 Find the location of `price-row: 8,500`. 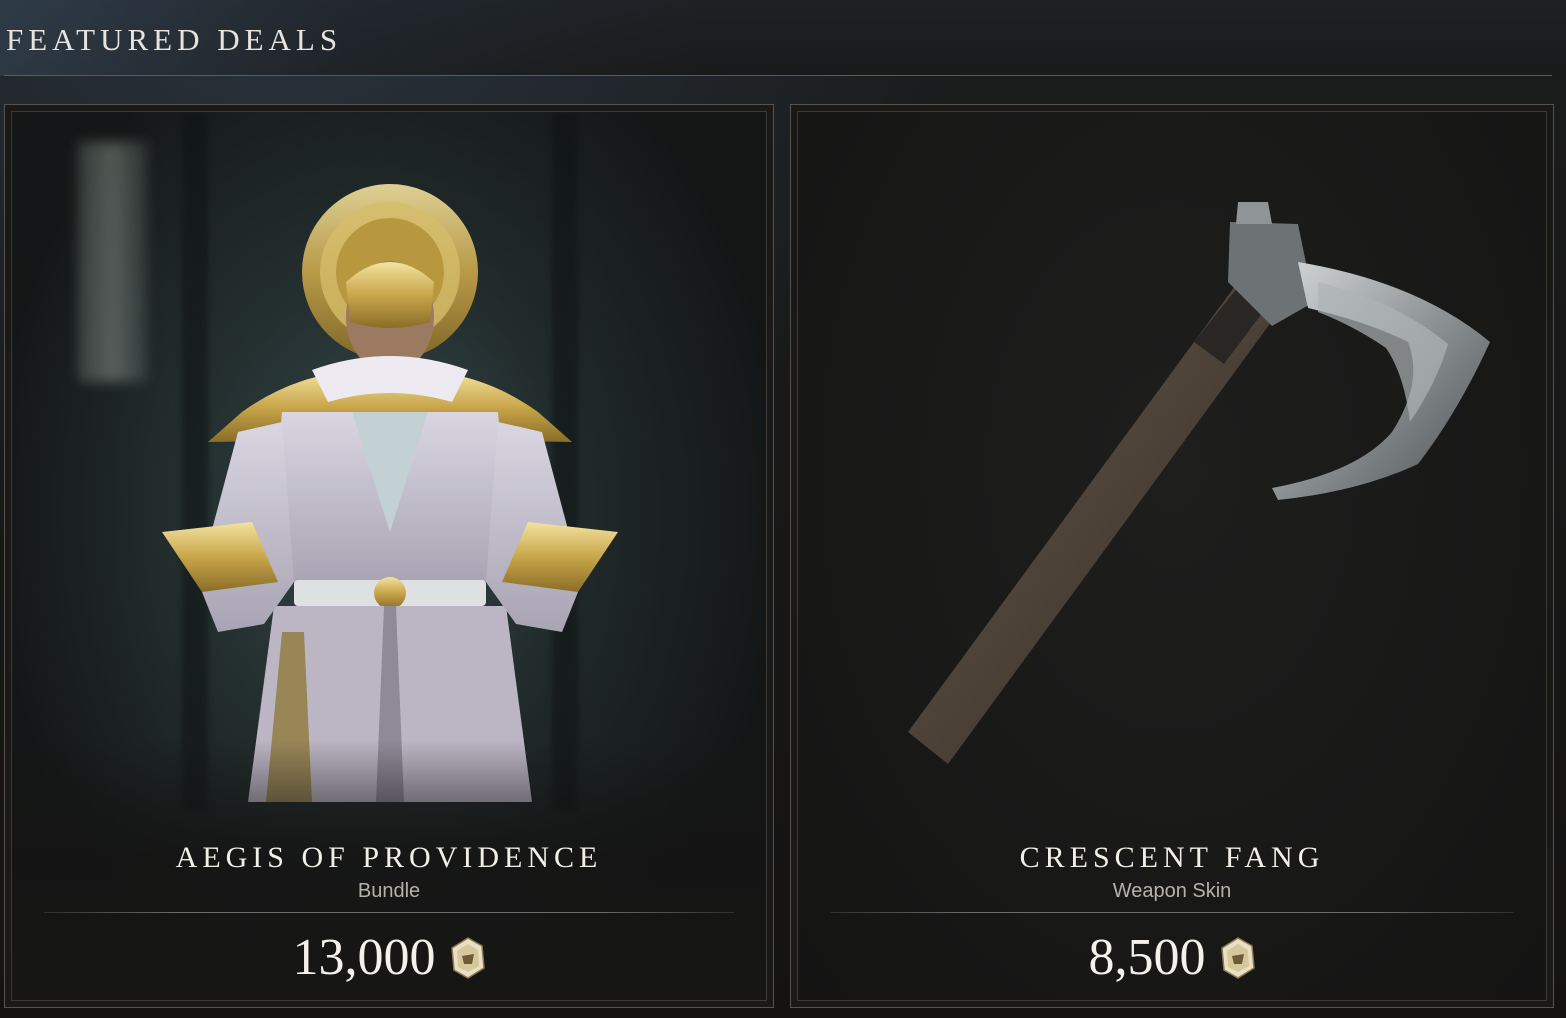

price-row: 8,500 is located at coordinates (1172, 958).